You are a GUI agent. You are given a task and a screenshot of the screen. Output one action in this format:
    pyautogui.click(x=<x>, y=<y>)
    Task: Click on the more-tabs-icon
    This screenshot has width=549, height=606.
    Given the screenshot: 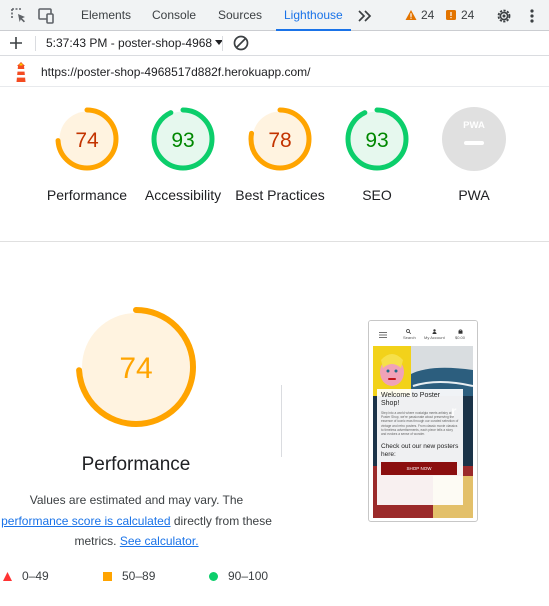 What is the action you would take?
    pyautogui.click(x=365, y=16)
    